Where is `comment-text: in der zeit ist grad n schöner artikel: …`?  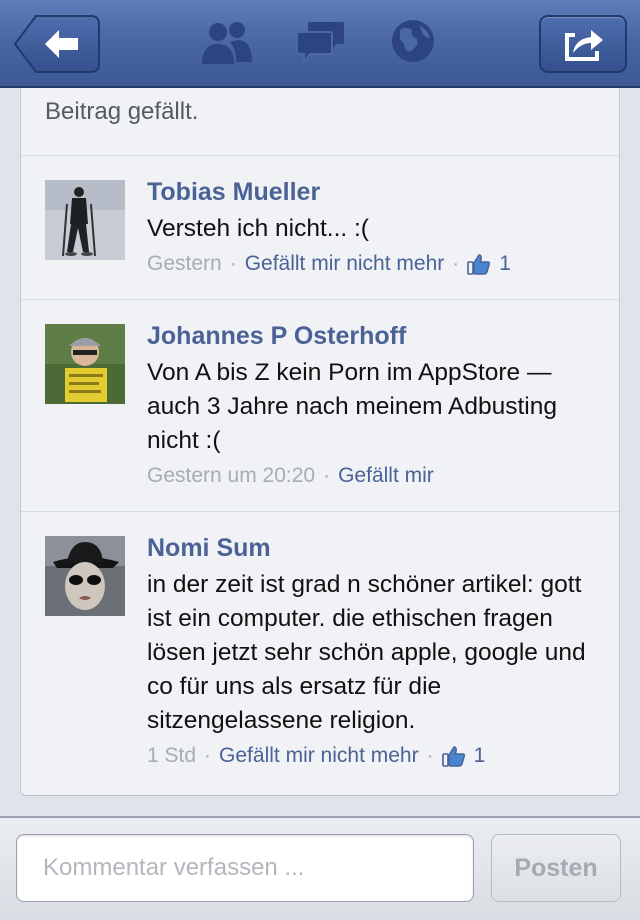 comment-text: in der zeit ist grad n schöner artikel: … is located at coordinates (366, 652).